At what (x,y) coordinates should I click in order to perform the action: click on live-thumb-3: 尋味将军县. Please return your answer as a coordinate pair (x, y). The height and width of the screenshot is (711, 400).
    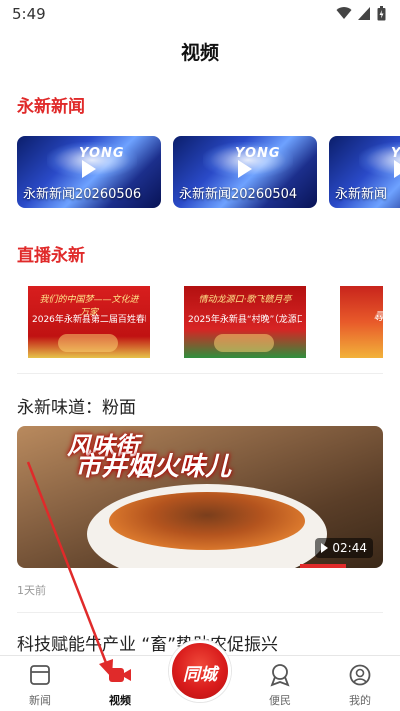
    Looking at the image, I should click on (361, 322).